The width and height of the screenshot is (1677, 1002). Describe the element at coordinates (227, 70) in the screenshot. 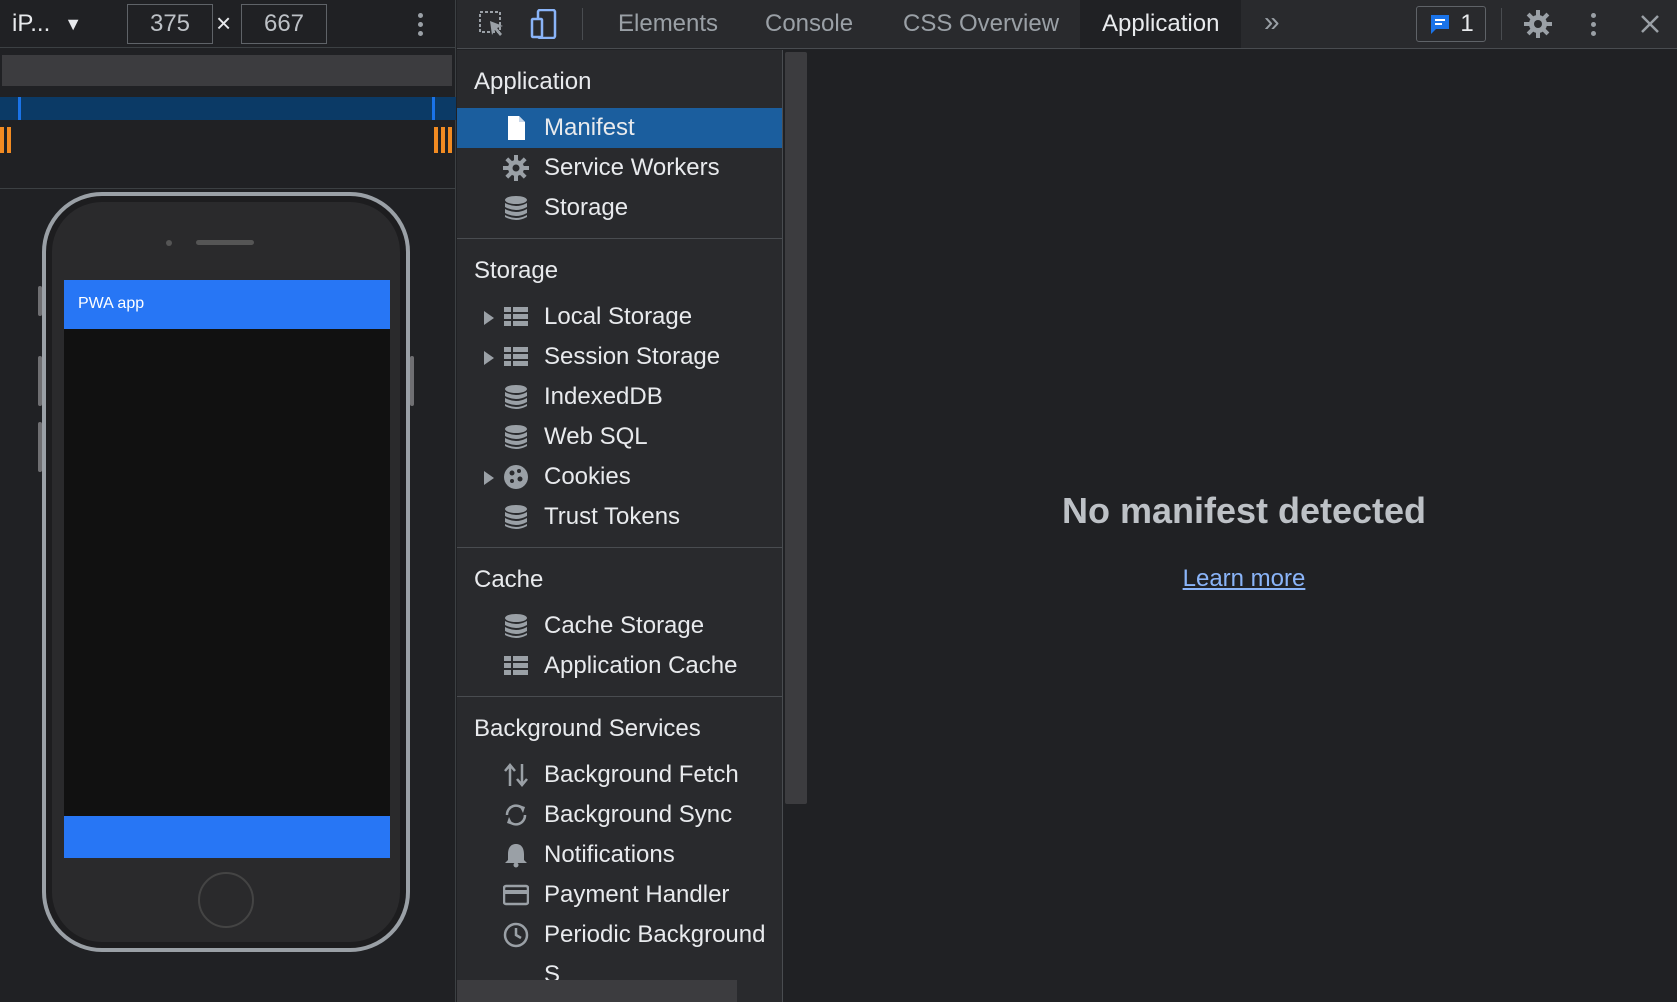

I see `media-query-bar` at that location.